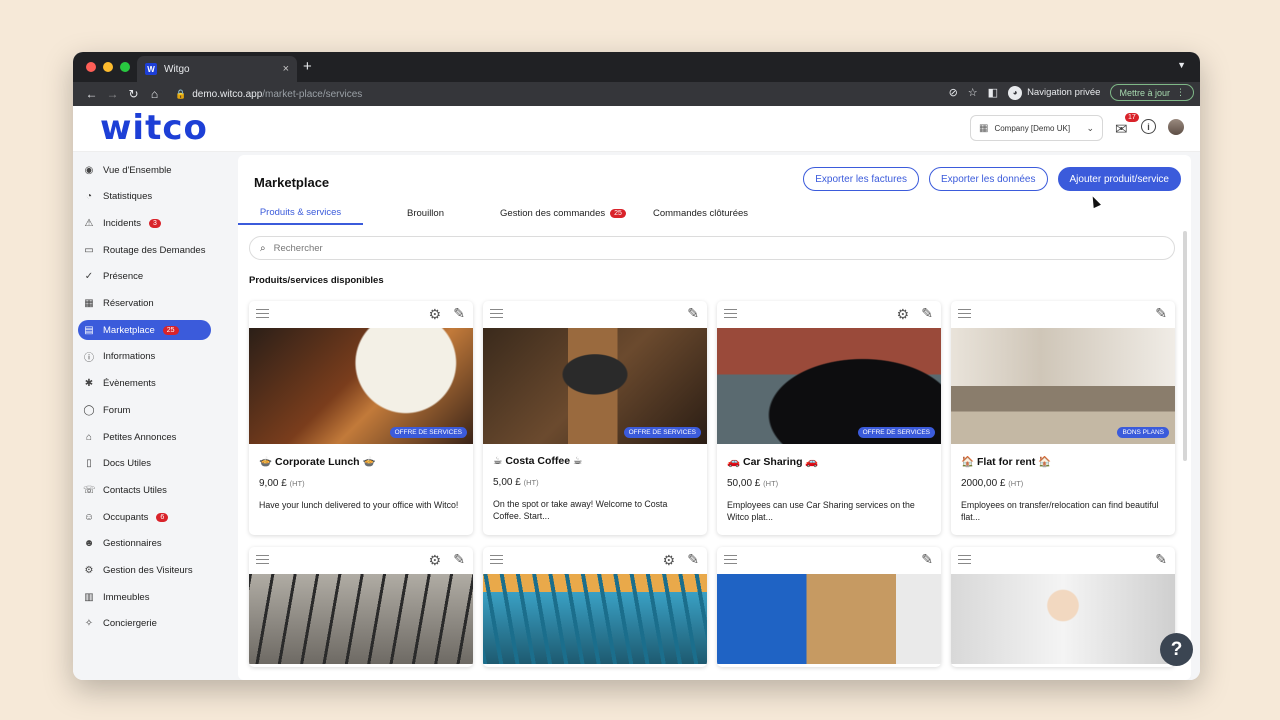  Describe the element at coordinates (993, 92) in the screenshot. I see `sidebar-toggle-icon: ◧` at that location.